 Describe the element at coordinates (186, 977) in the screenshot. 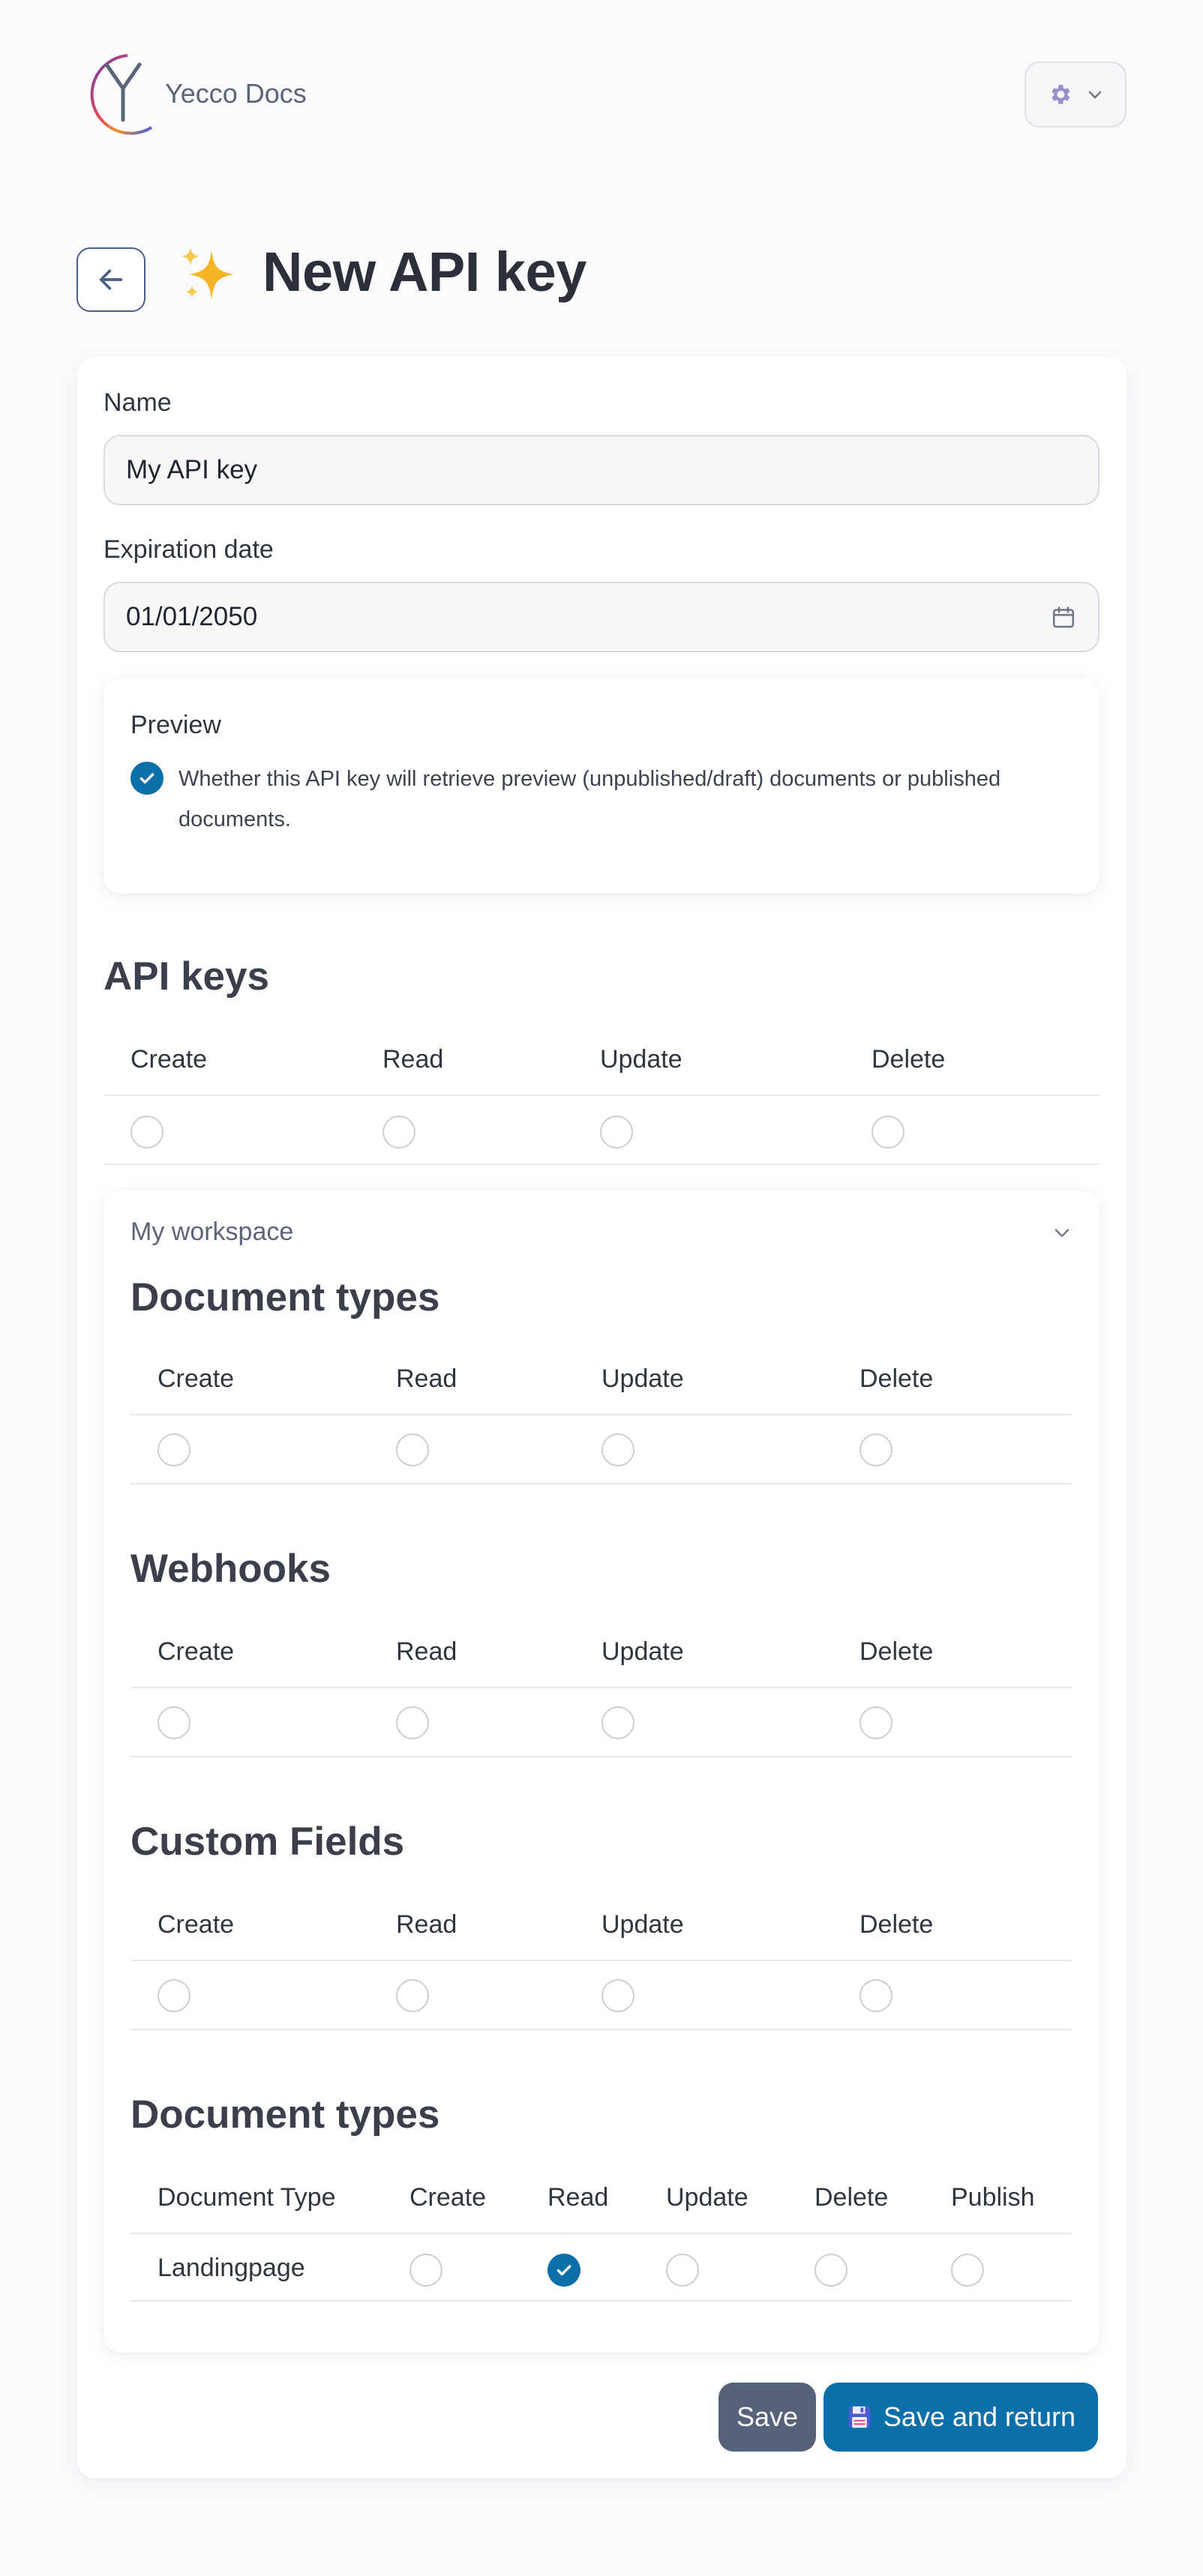

I see `api-keys-section-title: API keys` at that location.